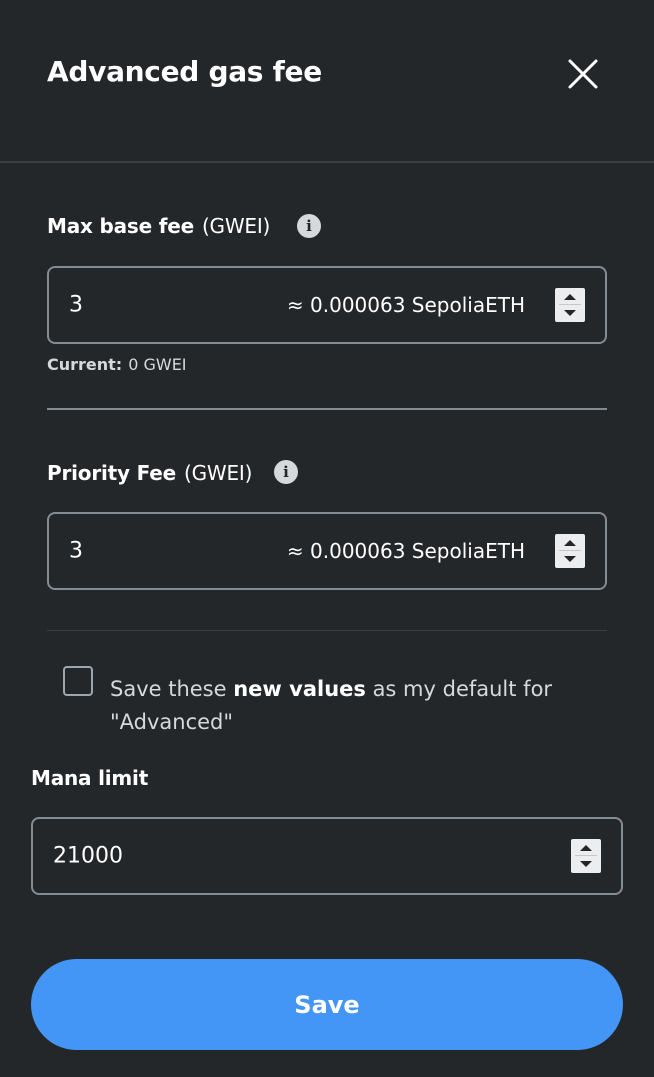  I want to click on priority-fee-input: 3 ≈ 0.000063 SepoliaETH, so click(327, 551).